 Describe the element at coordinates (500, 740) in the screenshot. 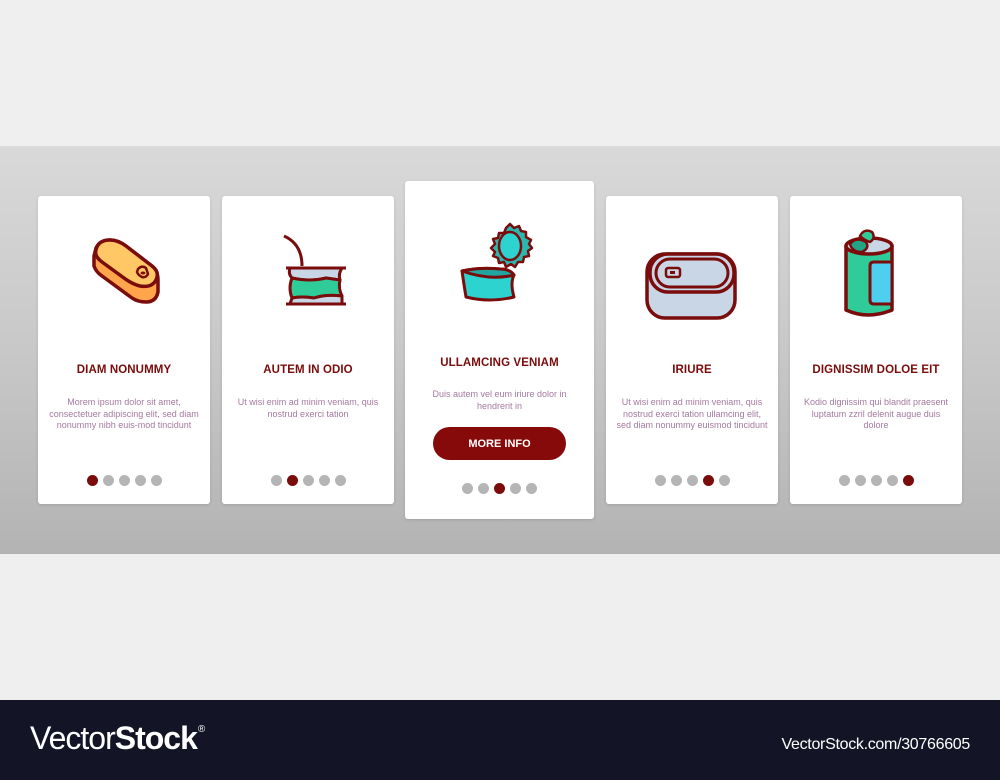

I see `watermark-footer: VectorStock® VectorStock.com/30766605` at that location.